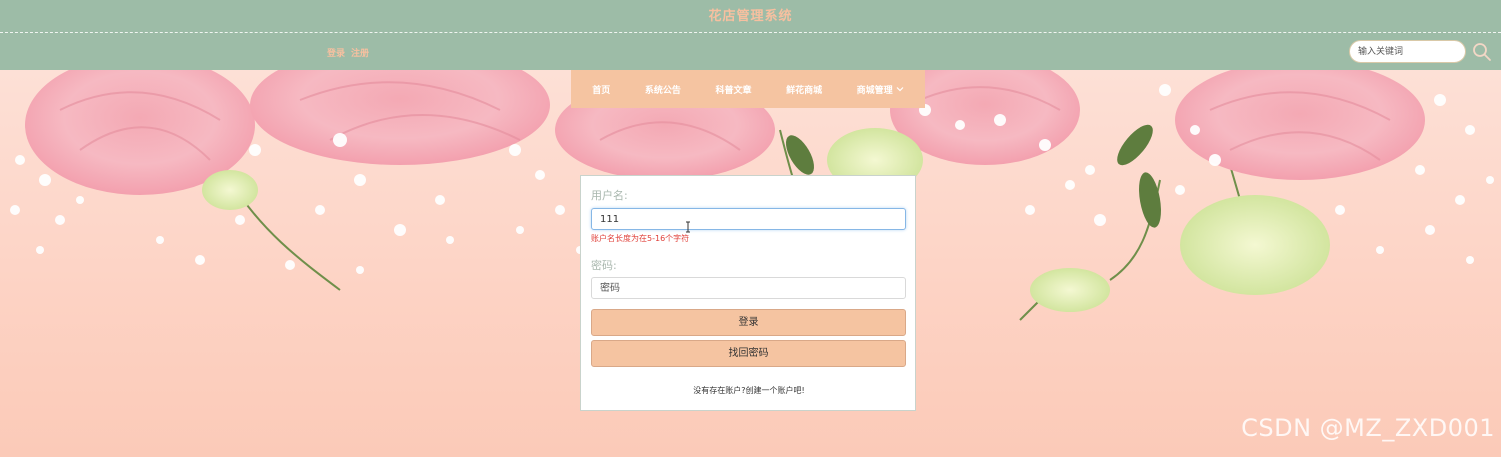 This screenshot has height=457, width=1501. What do you see at coordinates (640, 238) in the screenshot?
I see `username-error: 账户名长度为在5-16个字符` at bounding box center [640, 238].